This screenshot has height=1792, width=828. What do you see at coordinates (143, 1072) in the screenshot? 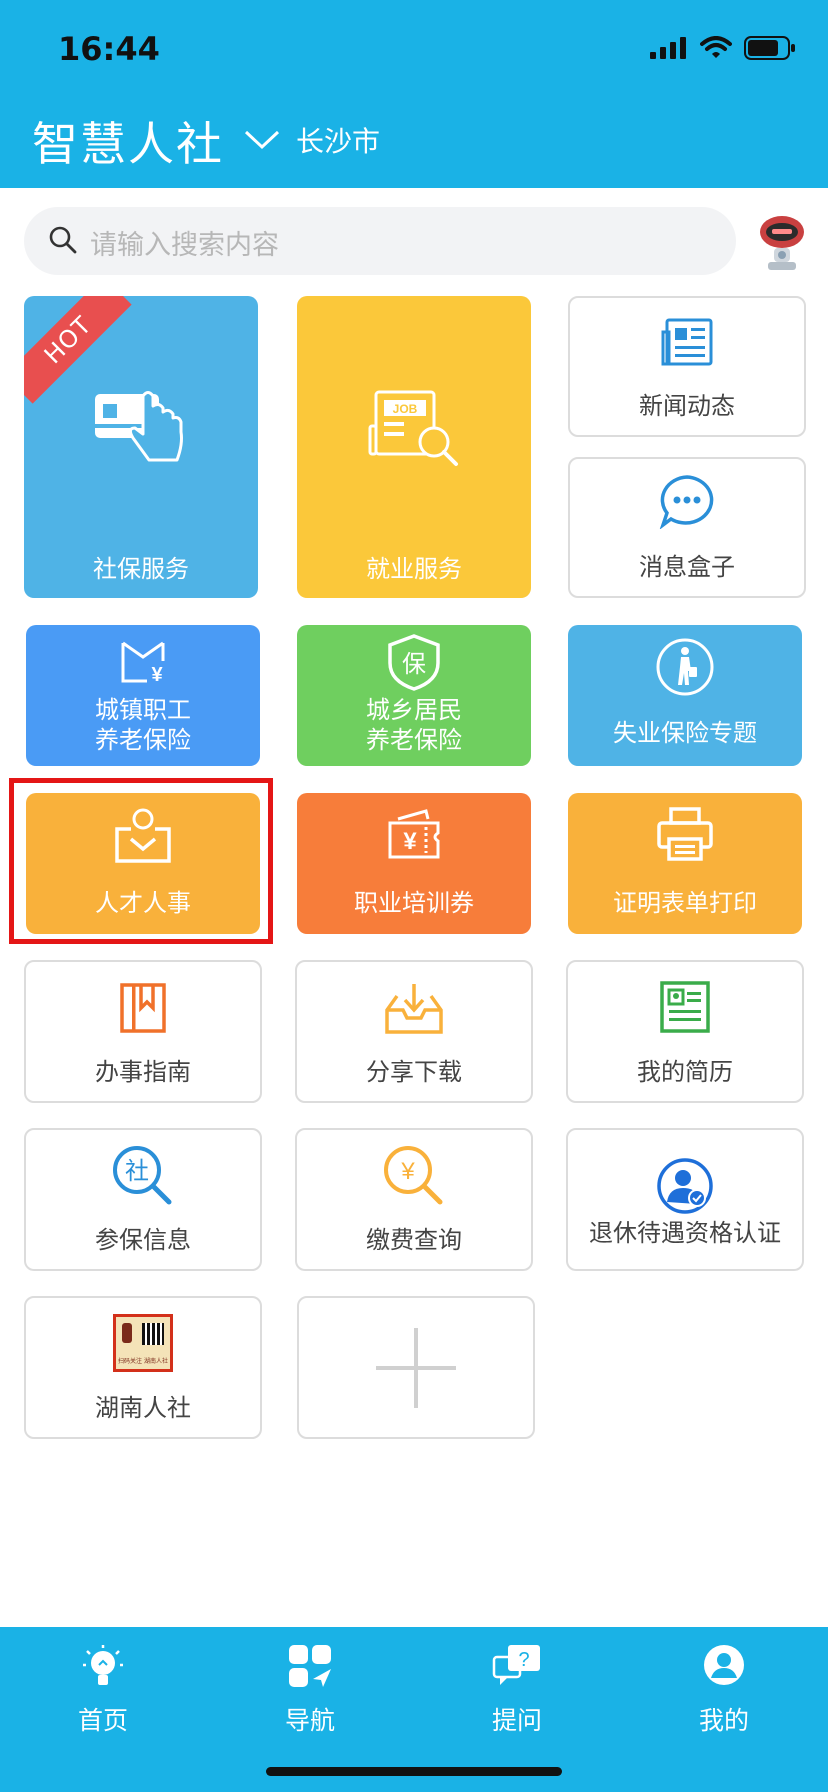
I see `tile-label: 办事指南` at bounding box center [143, 1072].